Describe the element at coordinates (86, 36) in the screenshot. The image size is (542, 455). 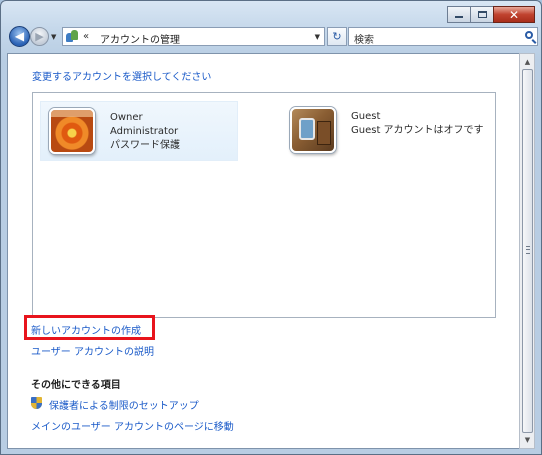
I see `address-chevron: «` at that location.